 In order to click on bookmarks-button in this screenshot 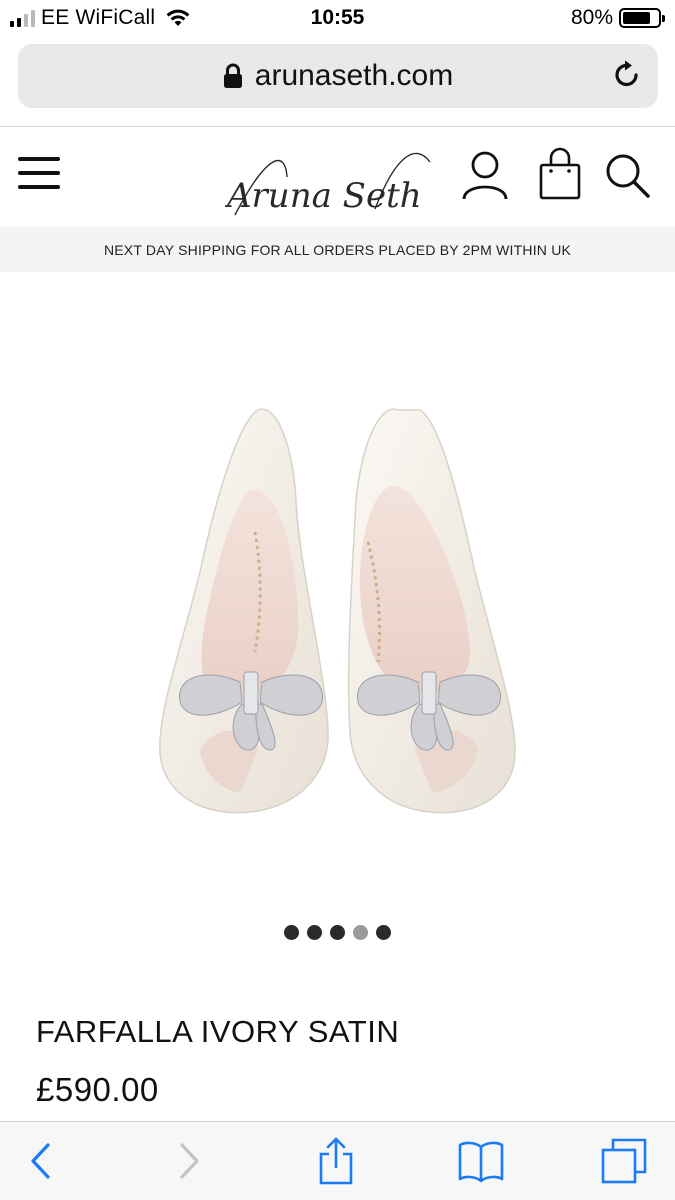, I will do `click(481, 1161)`.